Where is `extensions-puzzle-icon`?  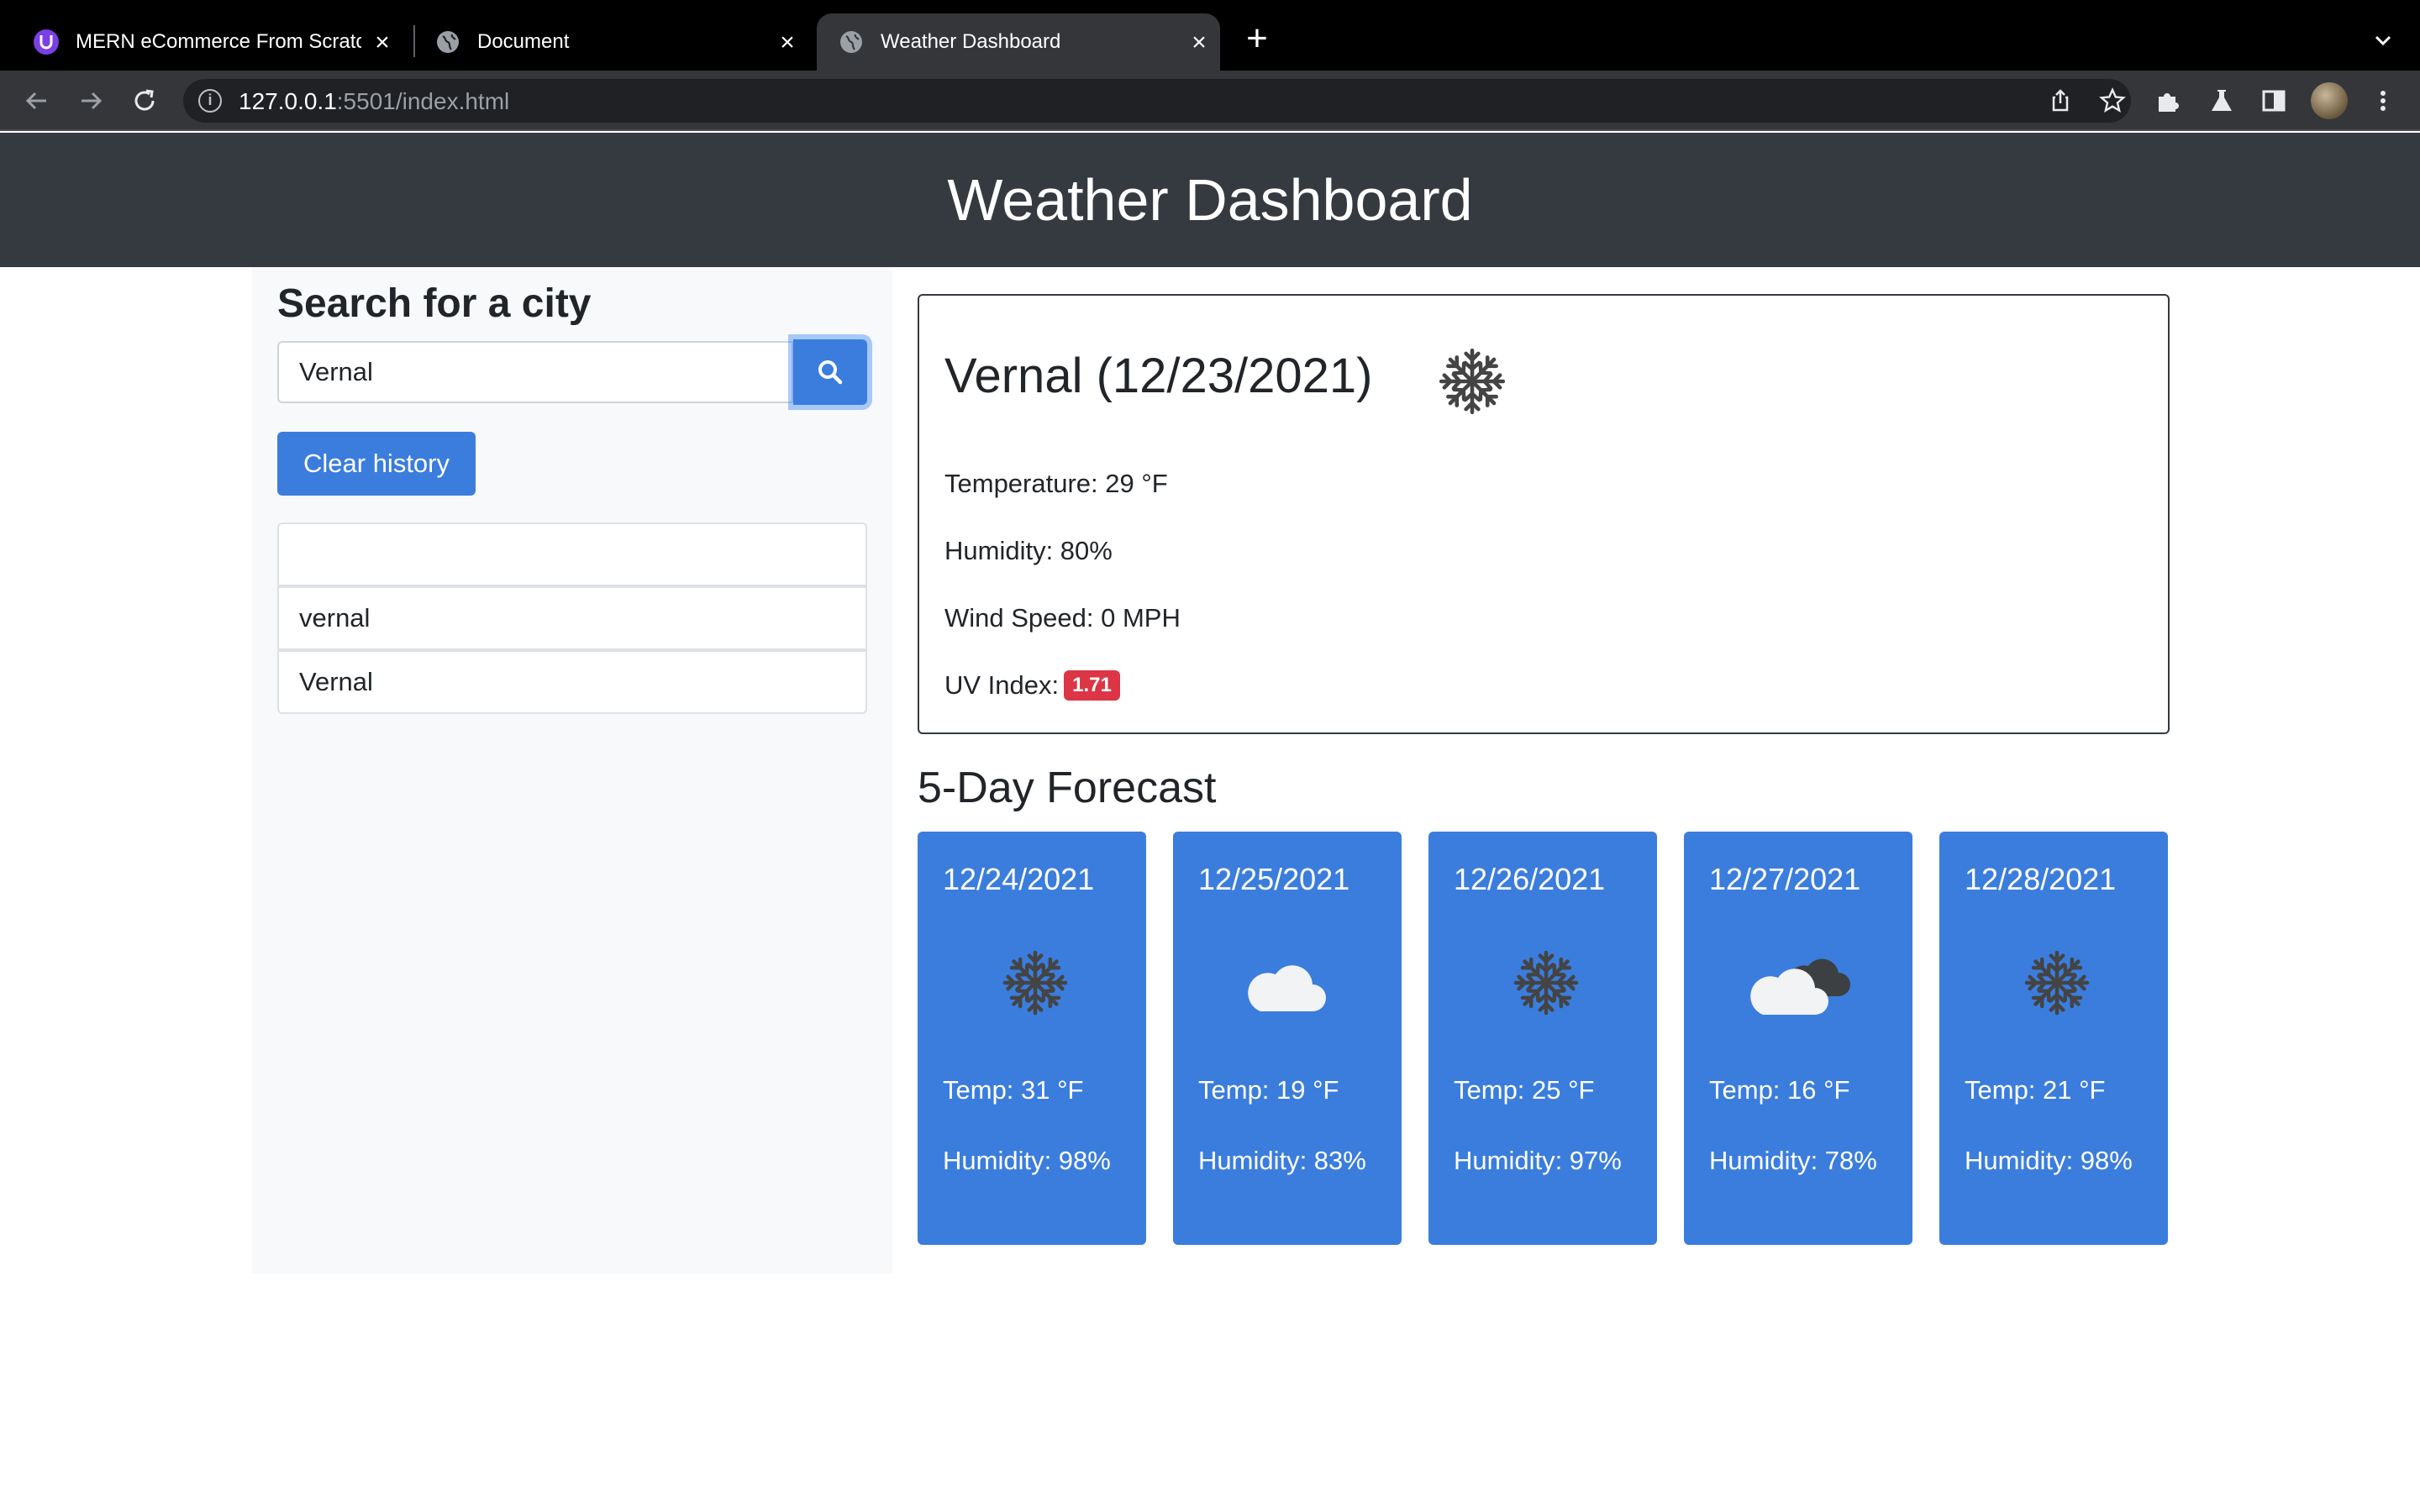 extensions-puzzle-icon is located at coordinates (2168, 101).